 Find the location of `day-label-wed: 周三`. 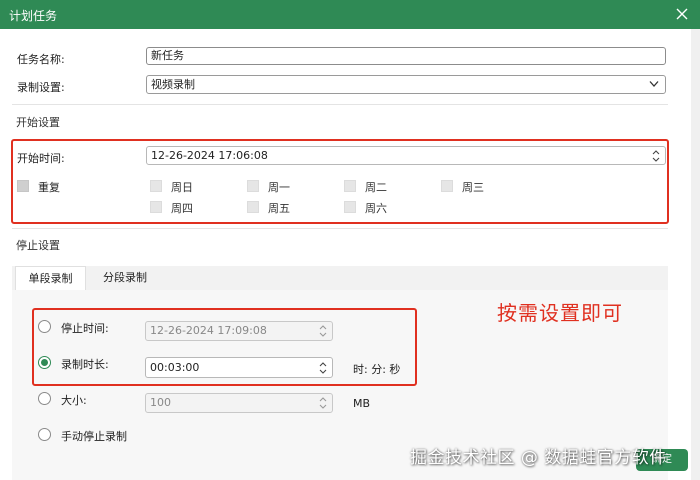

day-label-wed: 周三 is located at coordinates (473, 187).